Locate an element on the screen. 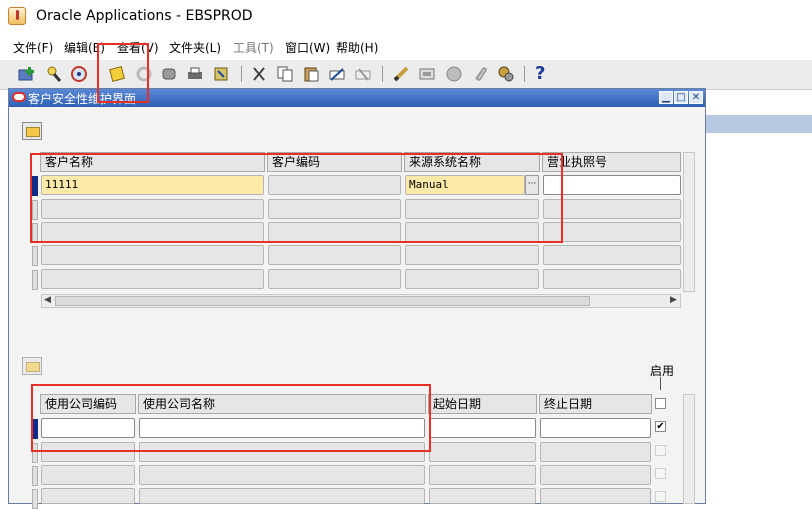 The image size is (812, 509). enabled-label: 启用 is located at coordinates (662, 371).